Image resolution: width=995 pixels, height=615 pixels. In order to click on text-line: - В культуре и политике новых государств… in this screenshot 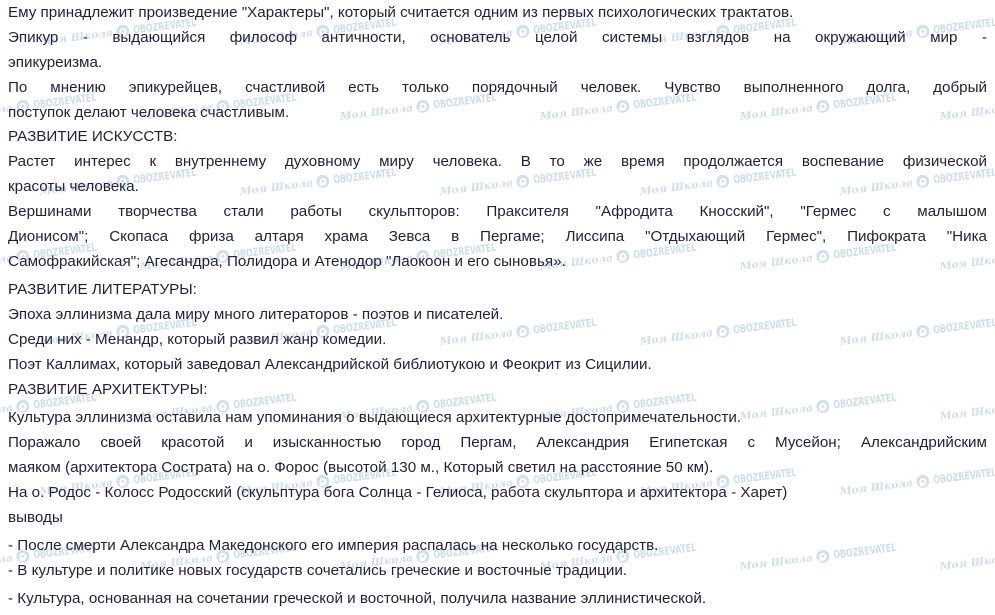, I will do `click(318, 570)`.